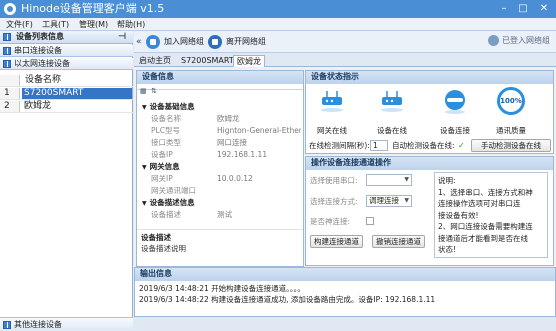 The height and width of the screenshot is (331, 556). Describe the element at coordinates (207, 61) in the screenshot. I see `tab-s7200smart: S7200SMART` at that location.